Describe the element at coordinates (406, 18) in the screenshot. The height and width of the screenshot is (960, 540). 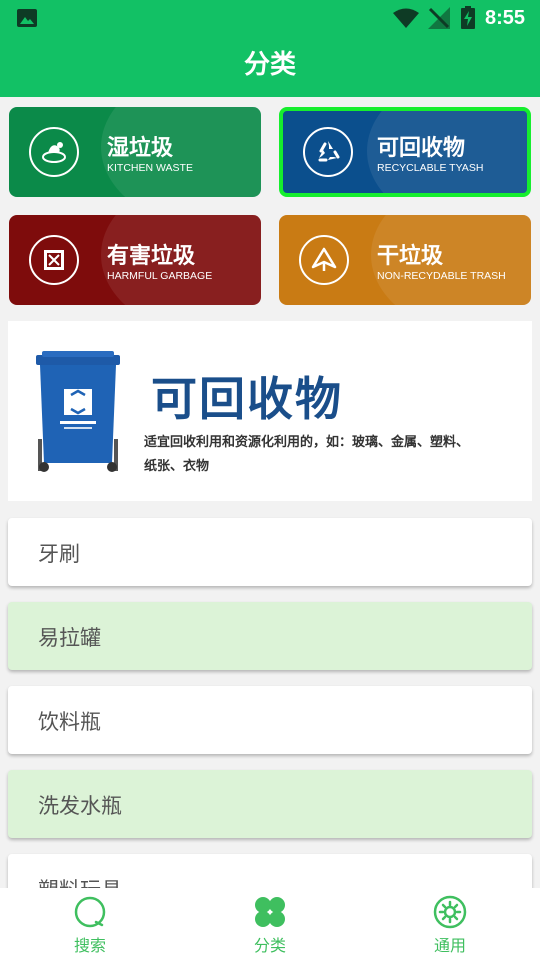
I see `wifi-icon` at that location.